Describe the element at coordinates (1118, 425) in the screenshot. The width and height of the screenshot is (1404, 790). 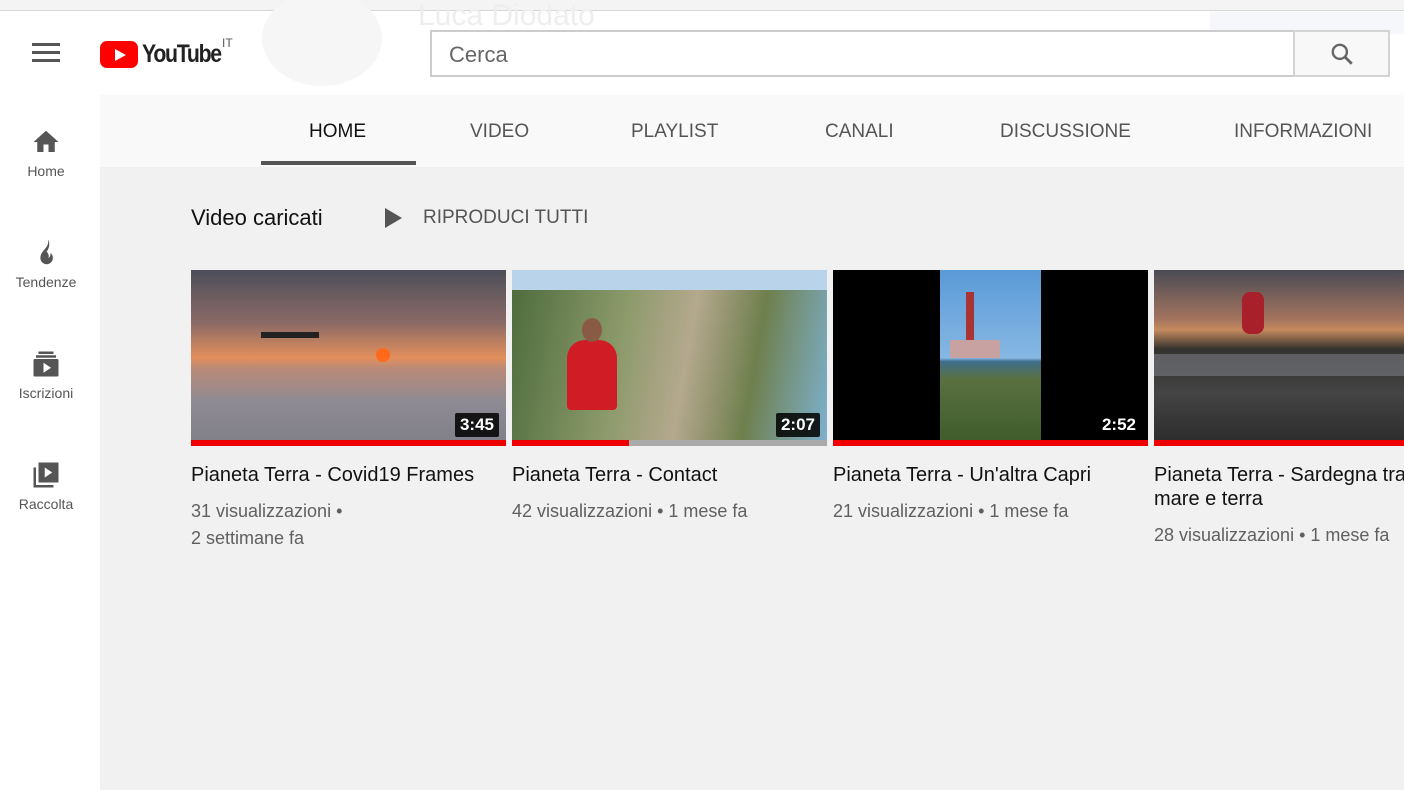
I see `duration-badge: 2:52` at that location.